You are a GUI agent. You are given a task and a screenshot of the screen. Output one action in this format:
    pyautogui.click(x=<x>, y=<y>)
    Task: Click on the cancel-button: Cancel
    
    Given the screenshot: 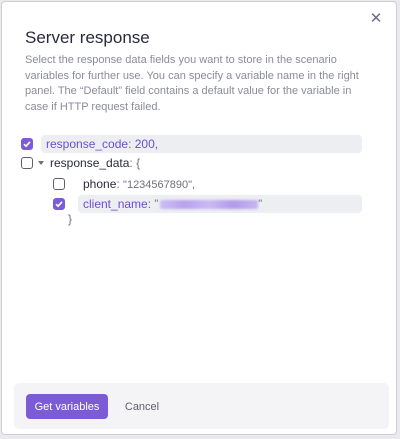 What is the action you would take?
    pyautogui.click(x=142, y=406)
    